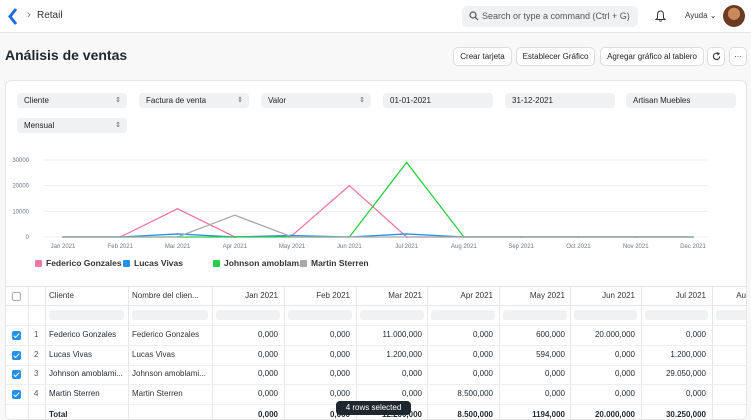 The height and width of the screenshot is (420, 751). Describe the element at coordinates (731, 295) in the screenshot. I see `column-header: Au` at that location.